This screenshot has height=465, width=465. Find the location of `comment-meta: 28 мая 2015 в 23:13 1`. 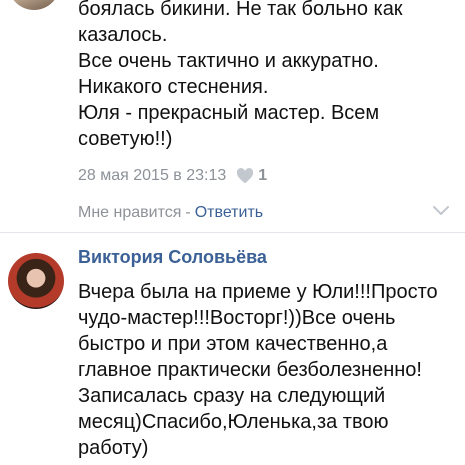

comment-meta: 28 мая 2015 в 23:13 1 is located at coordinates (172, 176).